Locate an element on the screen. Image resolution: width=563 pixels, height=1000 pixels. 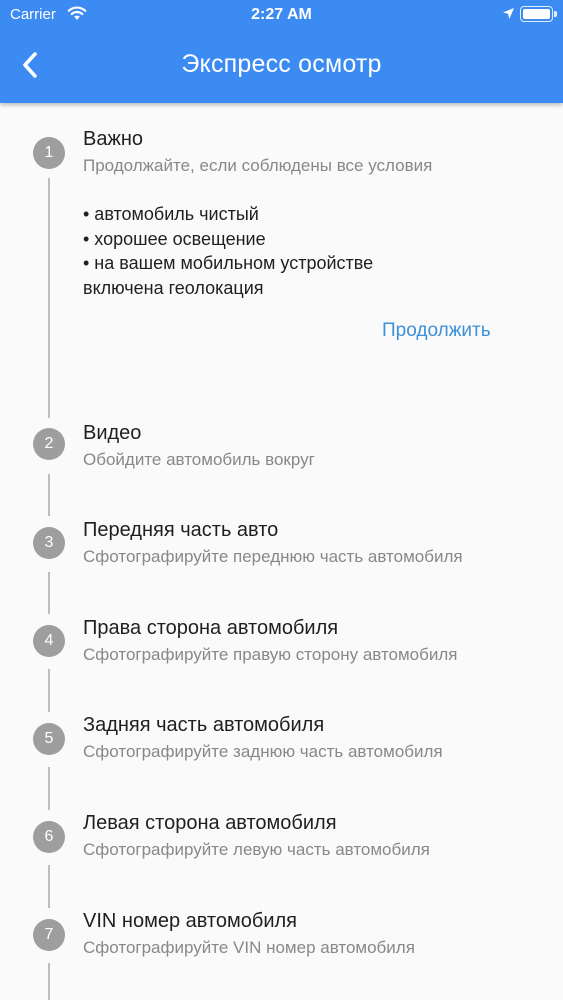
step-title: Права сторона автомобиля is located at coordinates (211, 628).